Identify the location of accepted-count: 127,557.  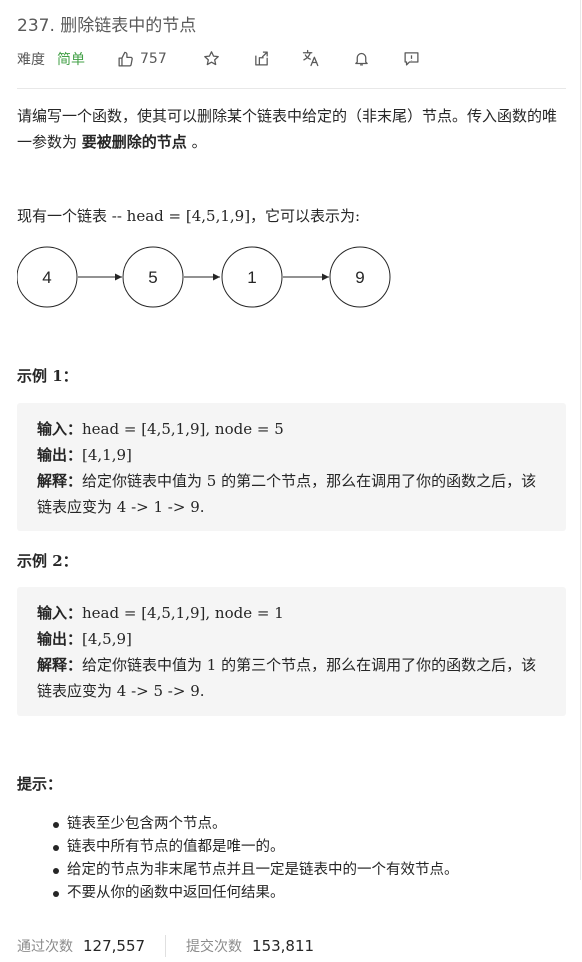
(114, 946).